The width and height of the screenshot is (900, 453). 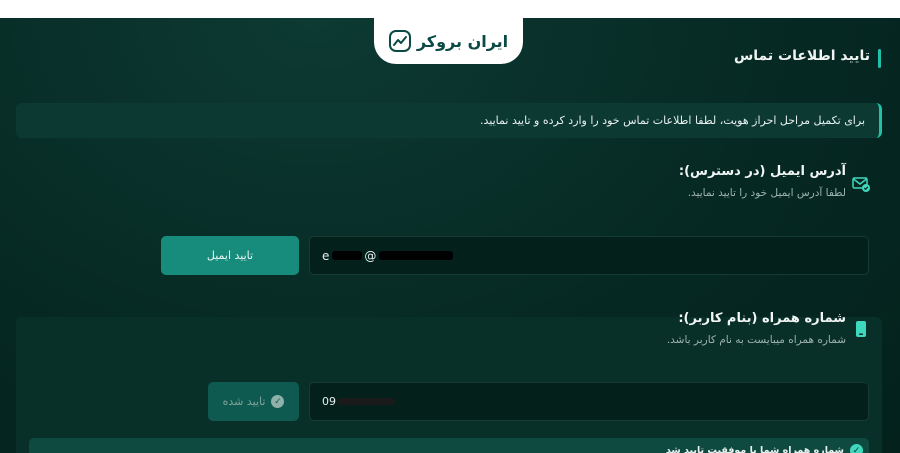 I want to click on success-message: ✓ شماره همراه شما با موفقیت تایید شد, so click(x=449, y=445).